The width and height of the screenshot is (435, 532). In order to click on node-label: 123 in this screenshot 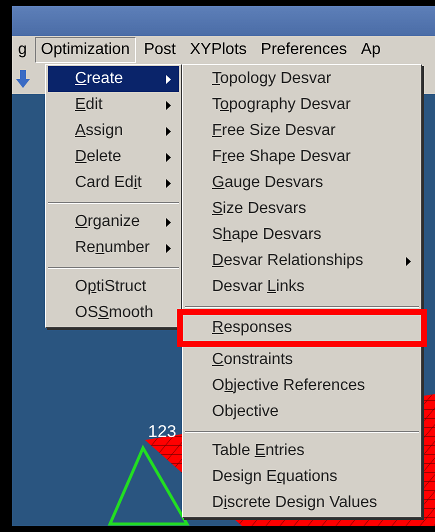, I will do `click(162, 432)`.